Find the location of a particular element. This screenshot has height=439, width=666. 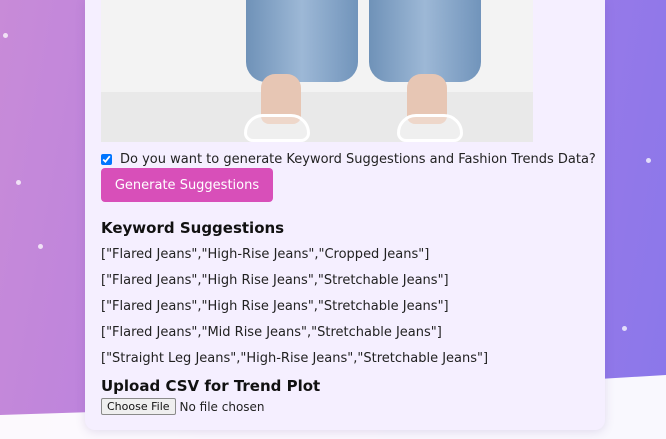

file-upload-row: Choose File No file chosen is located at coordinates (183, 406).